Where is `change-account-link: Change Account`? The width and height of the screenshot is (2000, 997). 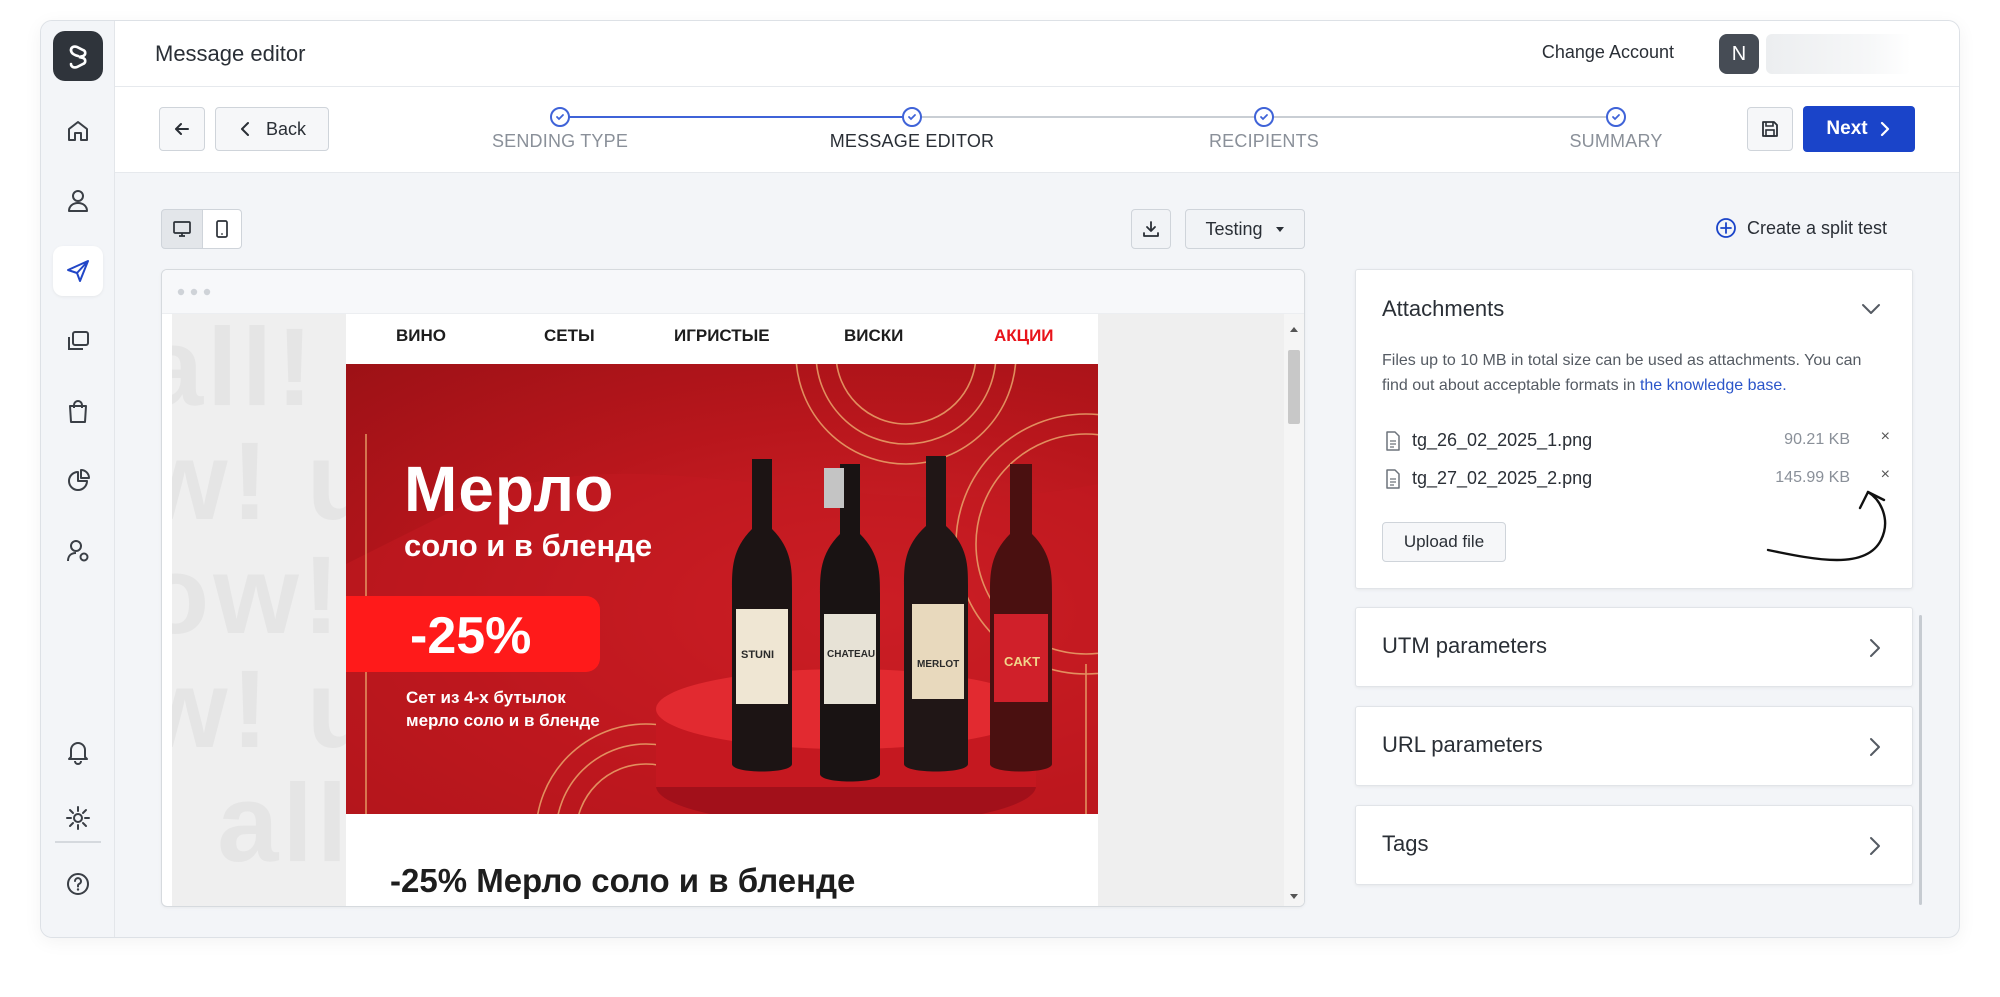
change-account-link: Change Account is located at coordinates (1608, 52).